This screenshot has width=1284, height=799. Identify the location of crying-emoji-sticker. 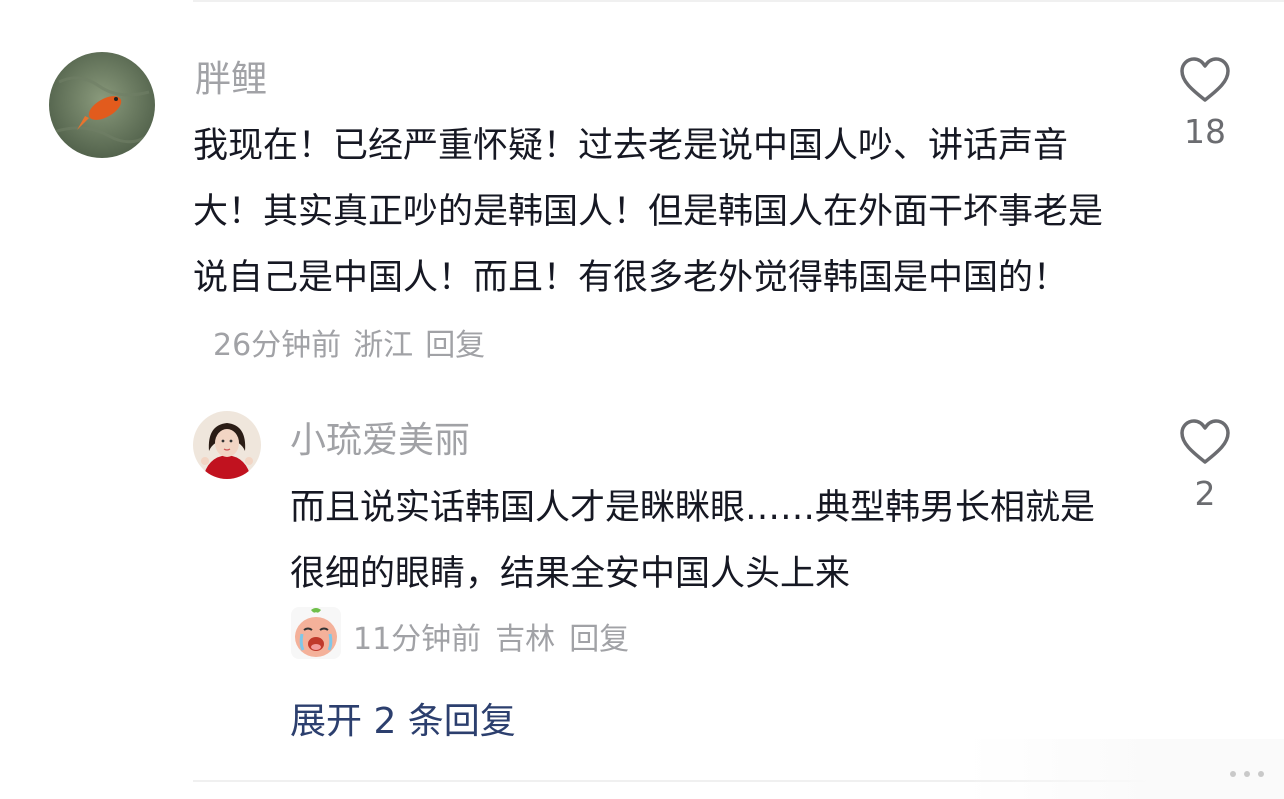
(316, 633).